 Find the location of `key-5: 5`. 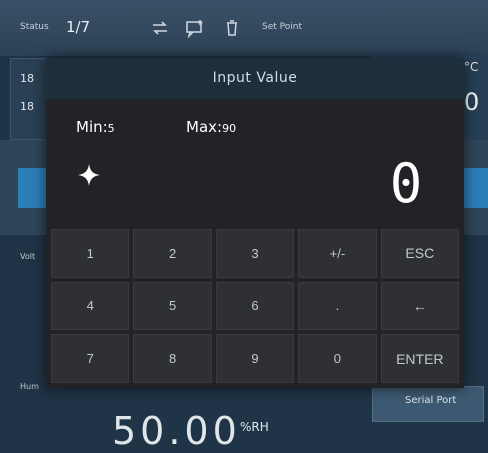

key-5: 5 is located at coordinates (172, 306).